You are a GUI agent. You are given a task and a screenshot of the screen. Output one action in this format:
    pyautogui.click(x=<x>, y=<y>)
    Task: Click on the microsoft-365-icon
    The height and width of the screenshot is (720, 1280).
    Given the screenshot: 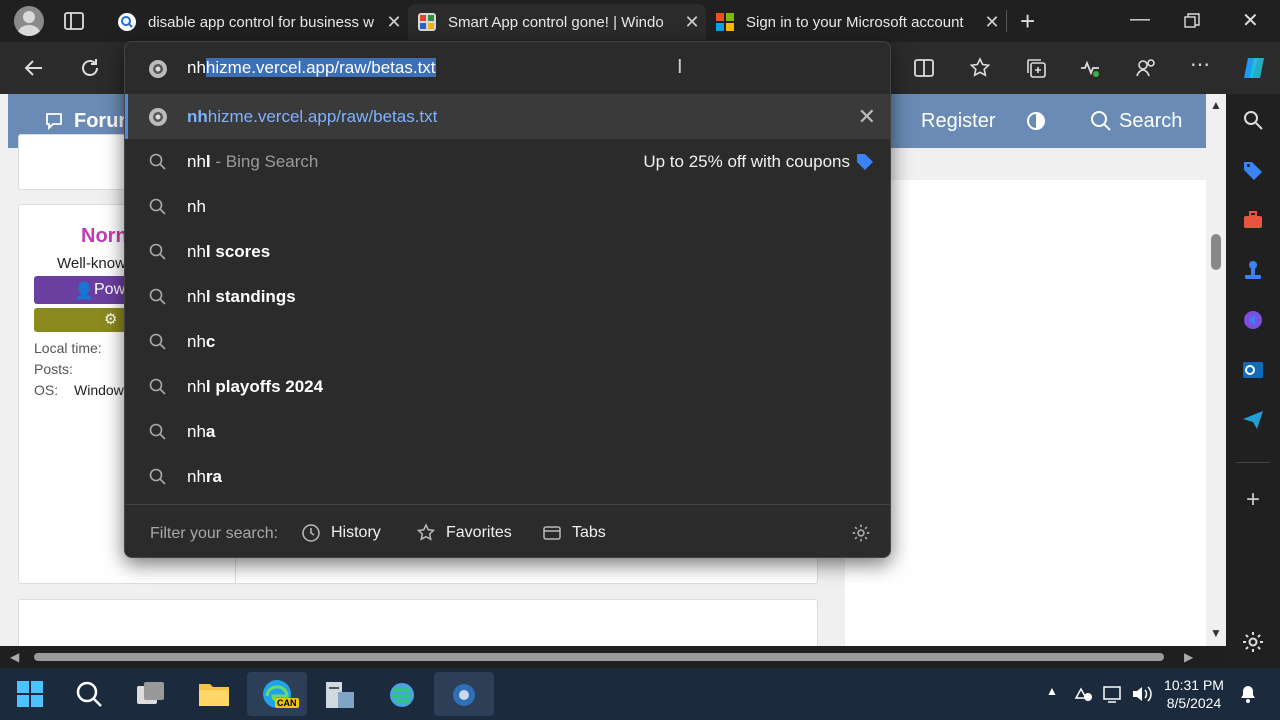 What is the action you would take?
    pyautogui.click(x=1253, y=320)
    